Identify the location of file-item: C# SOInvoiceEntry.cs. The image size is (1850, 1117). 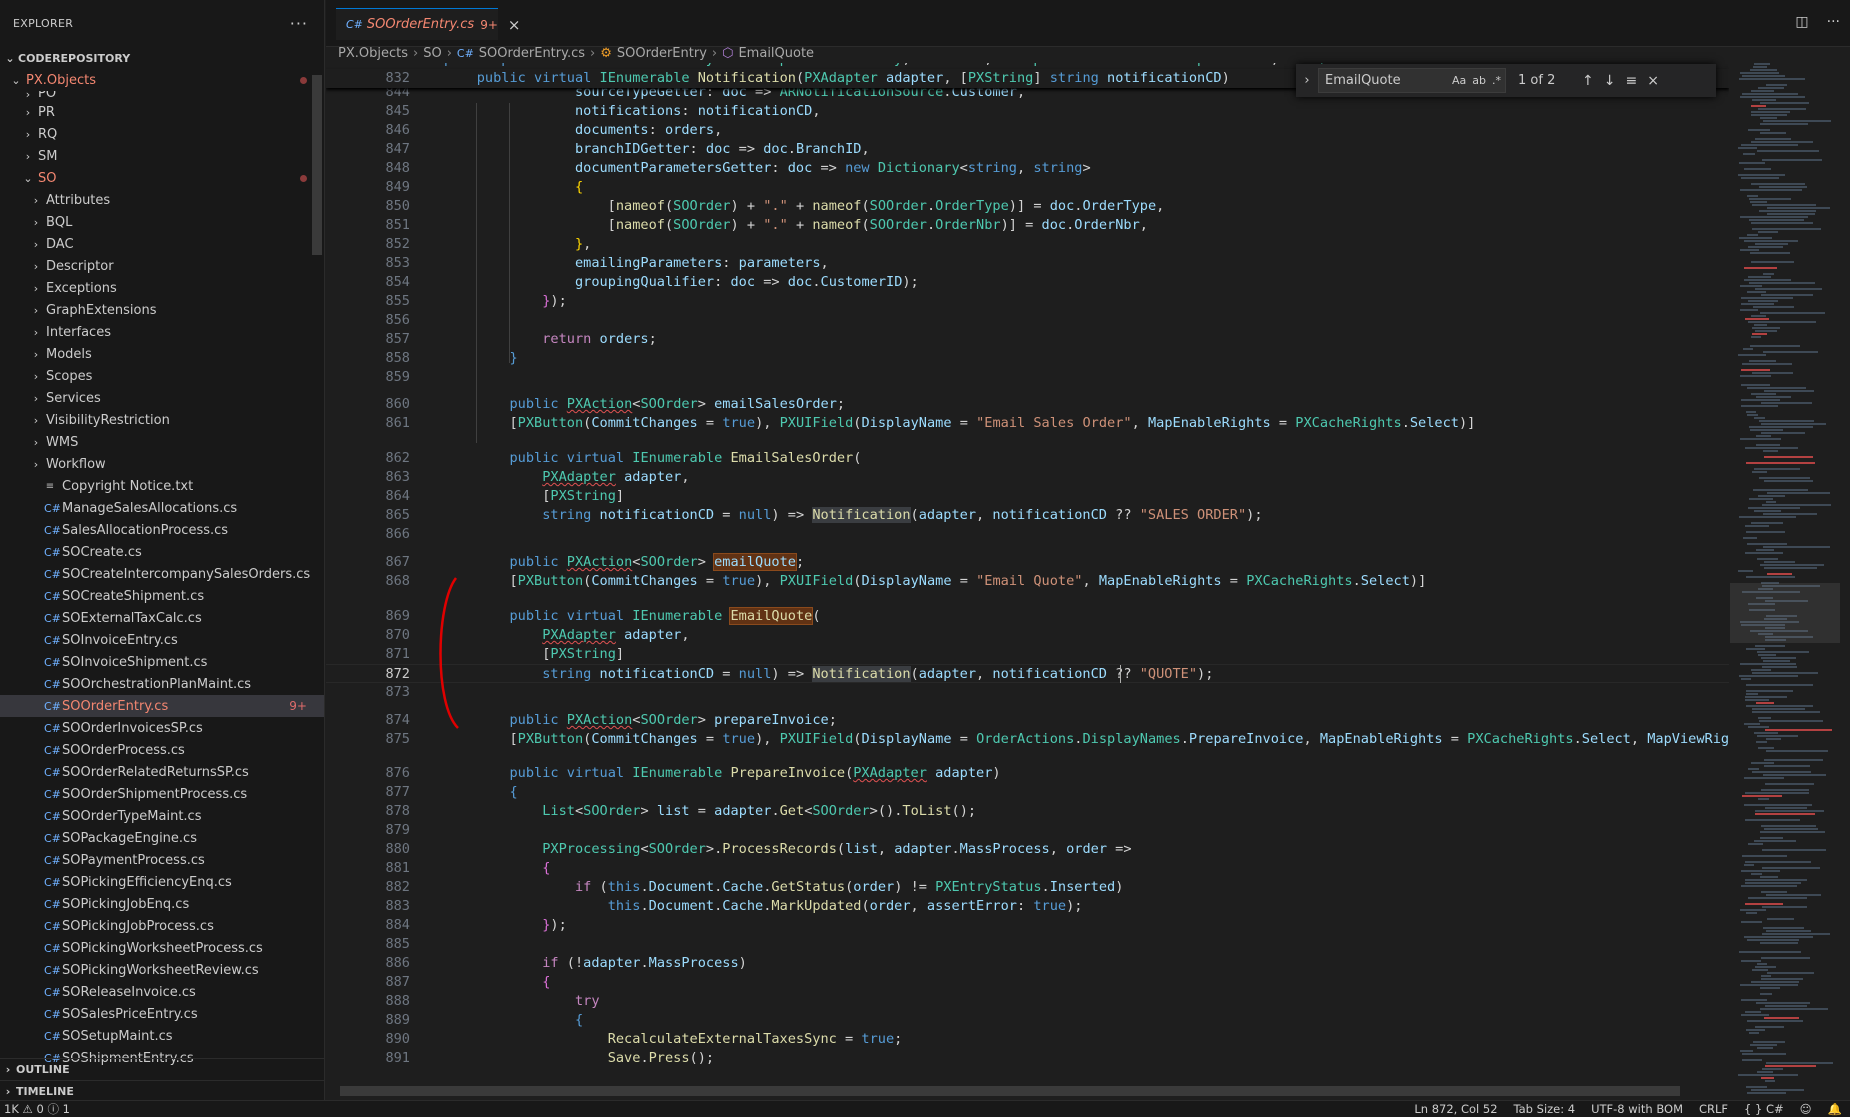
(162, 640).